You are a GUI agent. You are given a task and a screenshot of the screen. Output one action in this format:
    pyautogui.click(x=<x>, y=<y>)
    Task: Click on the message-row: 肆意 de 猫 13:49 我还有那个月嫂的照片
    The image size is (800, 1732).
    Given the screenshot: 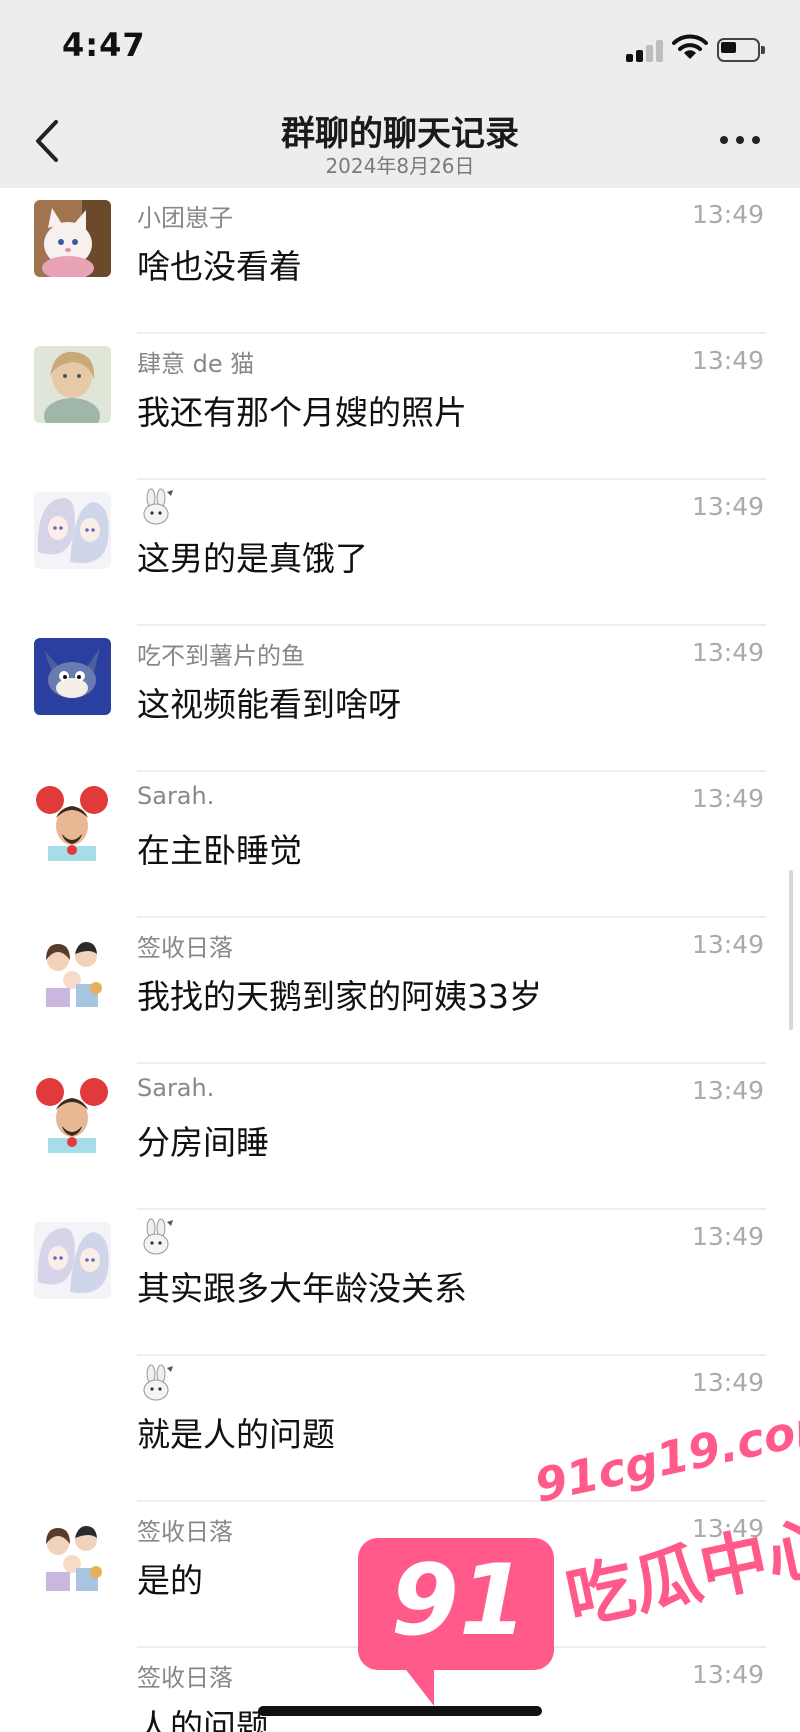 What is the action you would take?
    pyautogui.click(x=400, y=407)
    